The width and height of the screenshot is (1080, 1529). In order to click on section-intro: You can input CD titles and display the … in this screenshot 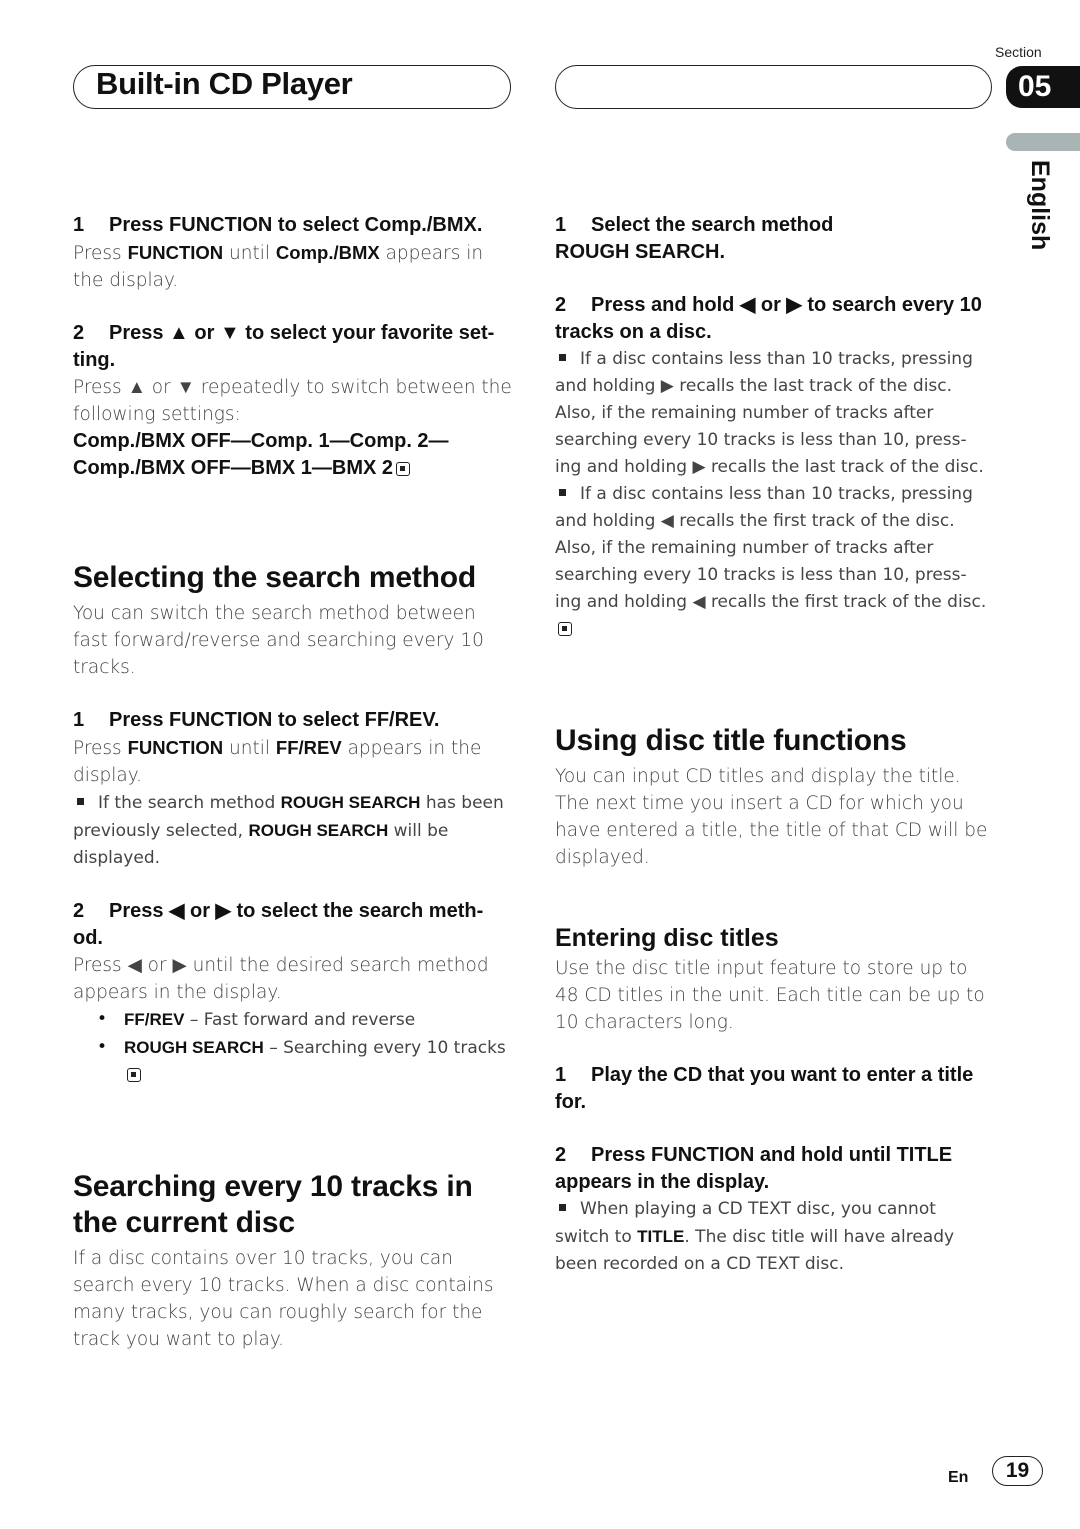, I will do `click(771, 817)`.